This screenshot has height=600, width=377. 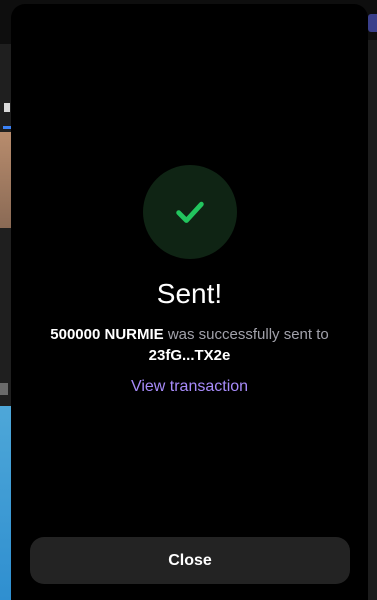 What do you see at coordinates (189, 387) in the screenshot?
I see `view-transaction-link: View transaction` at bounding box center [189, 387].